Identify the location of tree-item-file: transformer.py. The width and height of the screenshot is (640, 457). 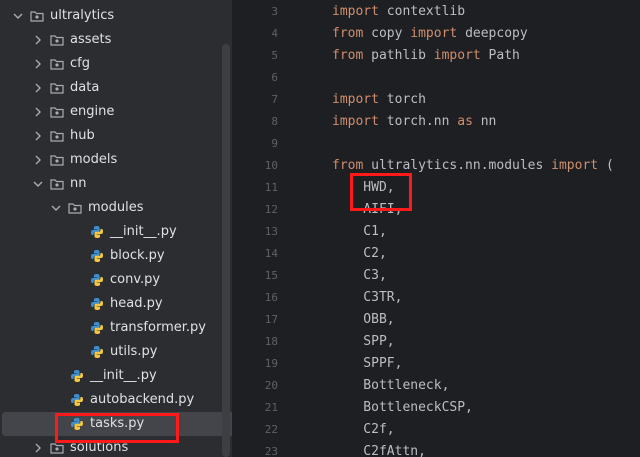
(116, 328).